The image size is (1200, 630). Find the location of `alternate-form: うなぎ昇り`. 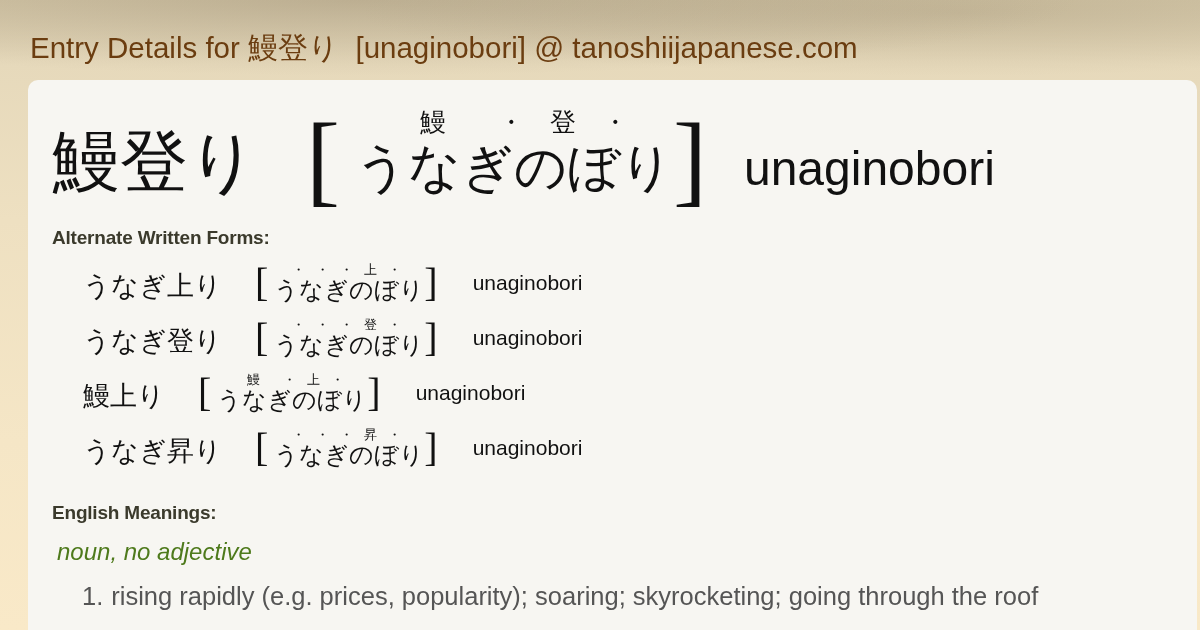

alternate-form: うなぎ昇り is located at coordinates (152, 452).